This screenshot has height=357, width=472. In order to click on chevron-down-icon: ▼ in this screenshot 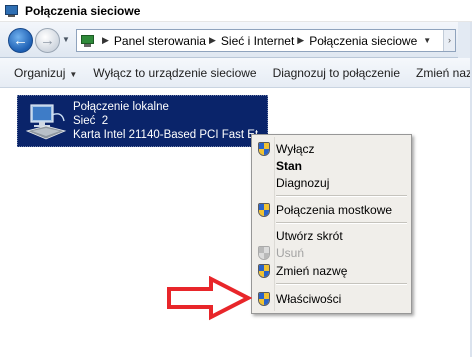, I will do `click(73, 74)`.